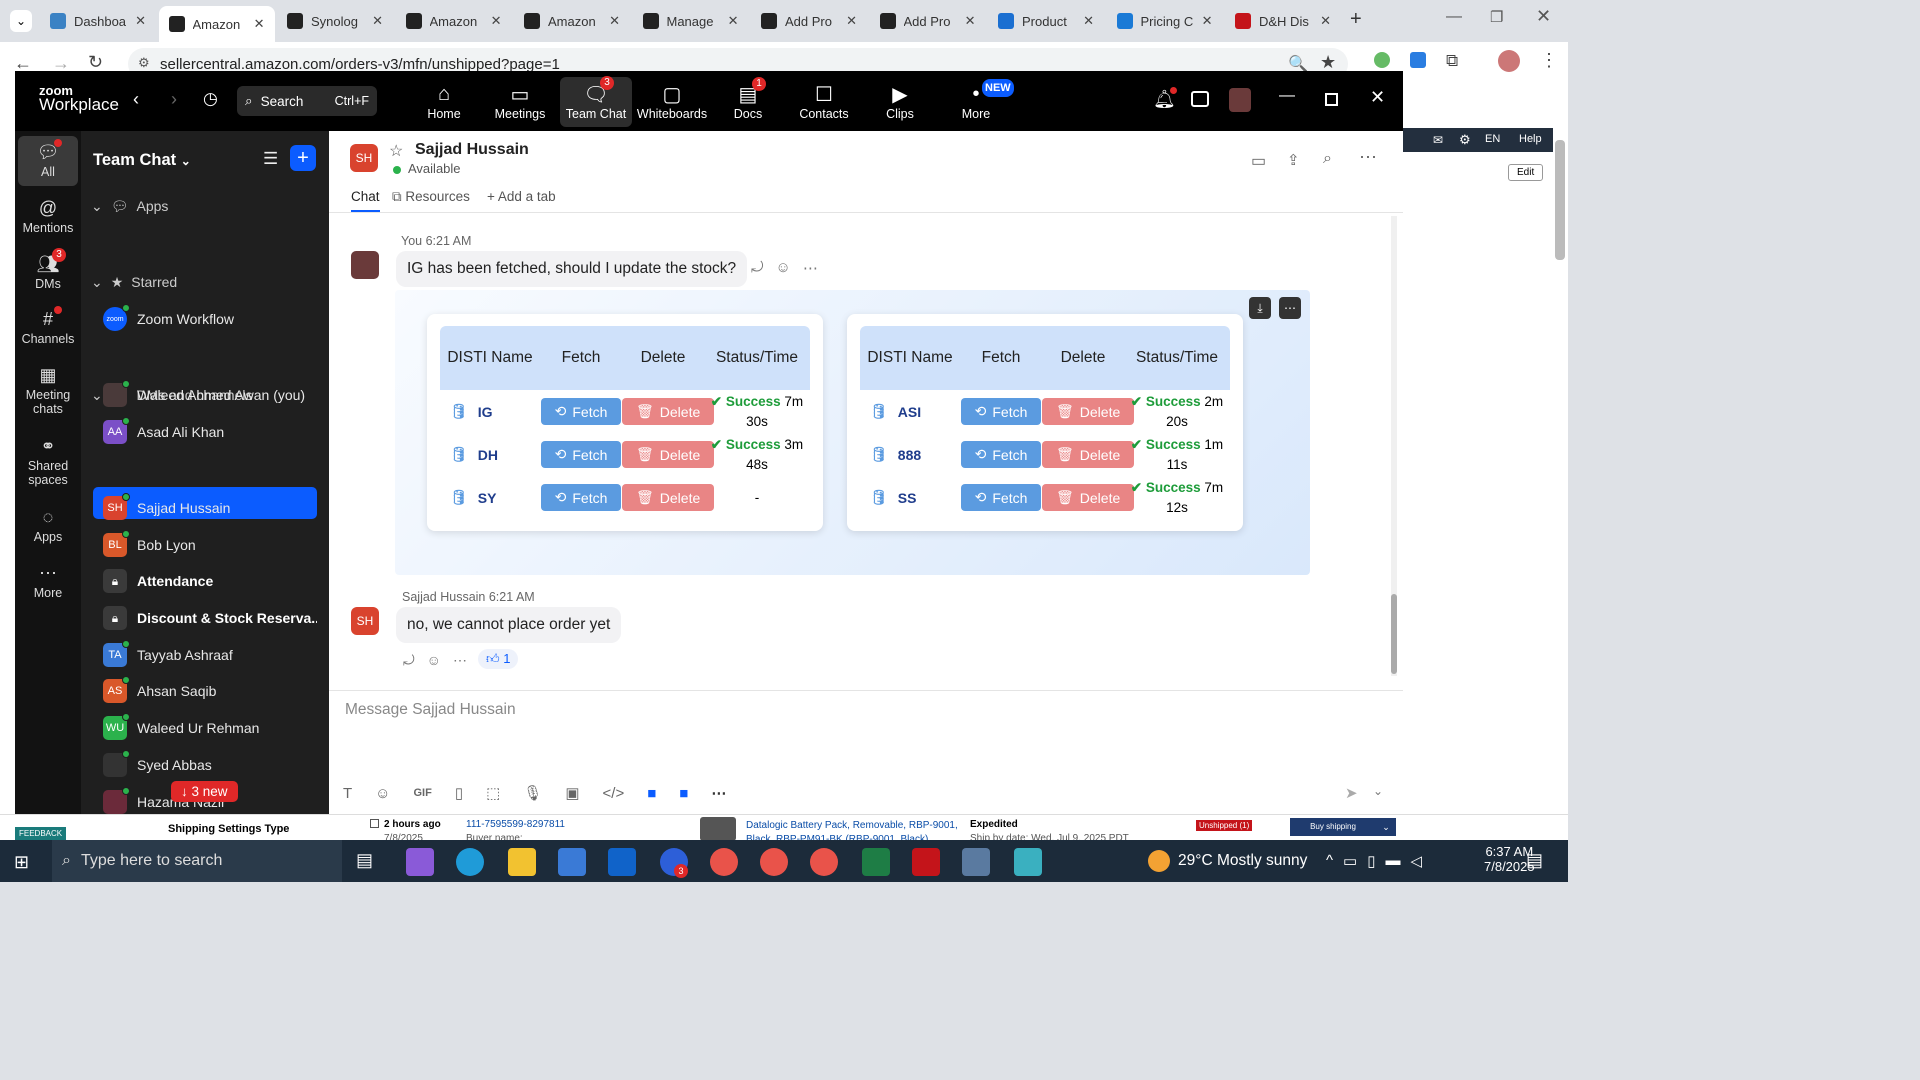  What do you see at coordinates (431, 197) in the screenshot?
I see `tab-resources: ⧉ Resources` at bounding box center [431, 197].